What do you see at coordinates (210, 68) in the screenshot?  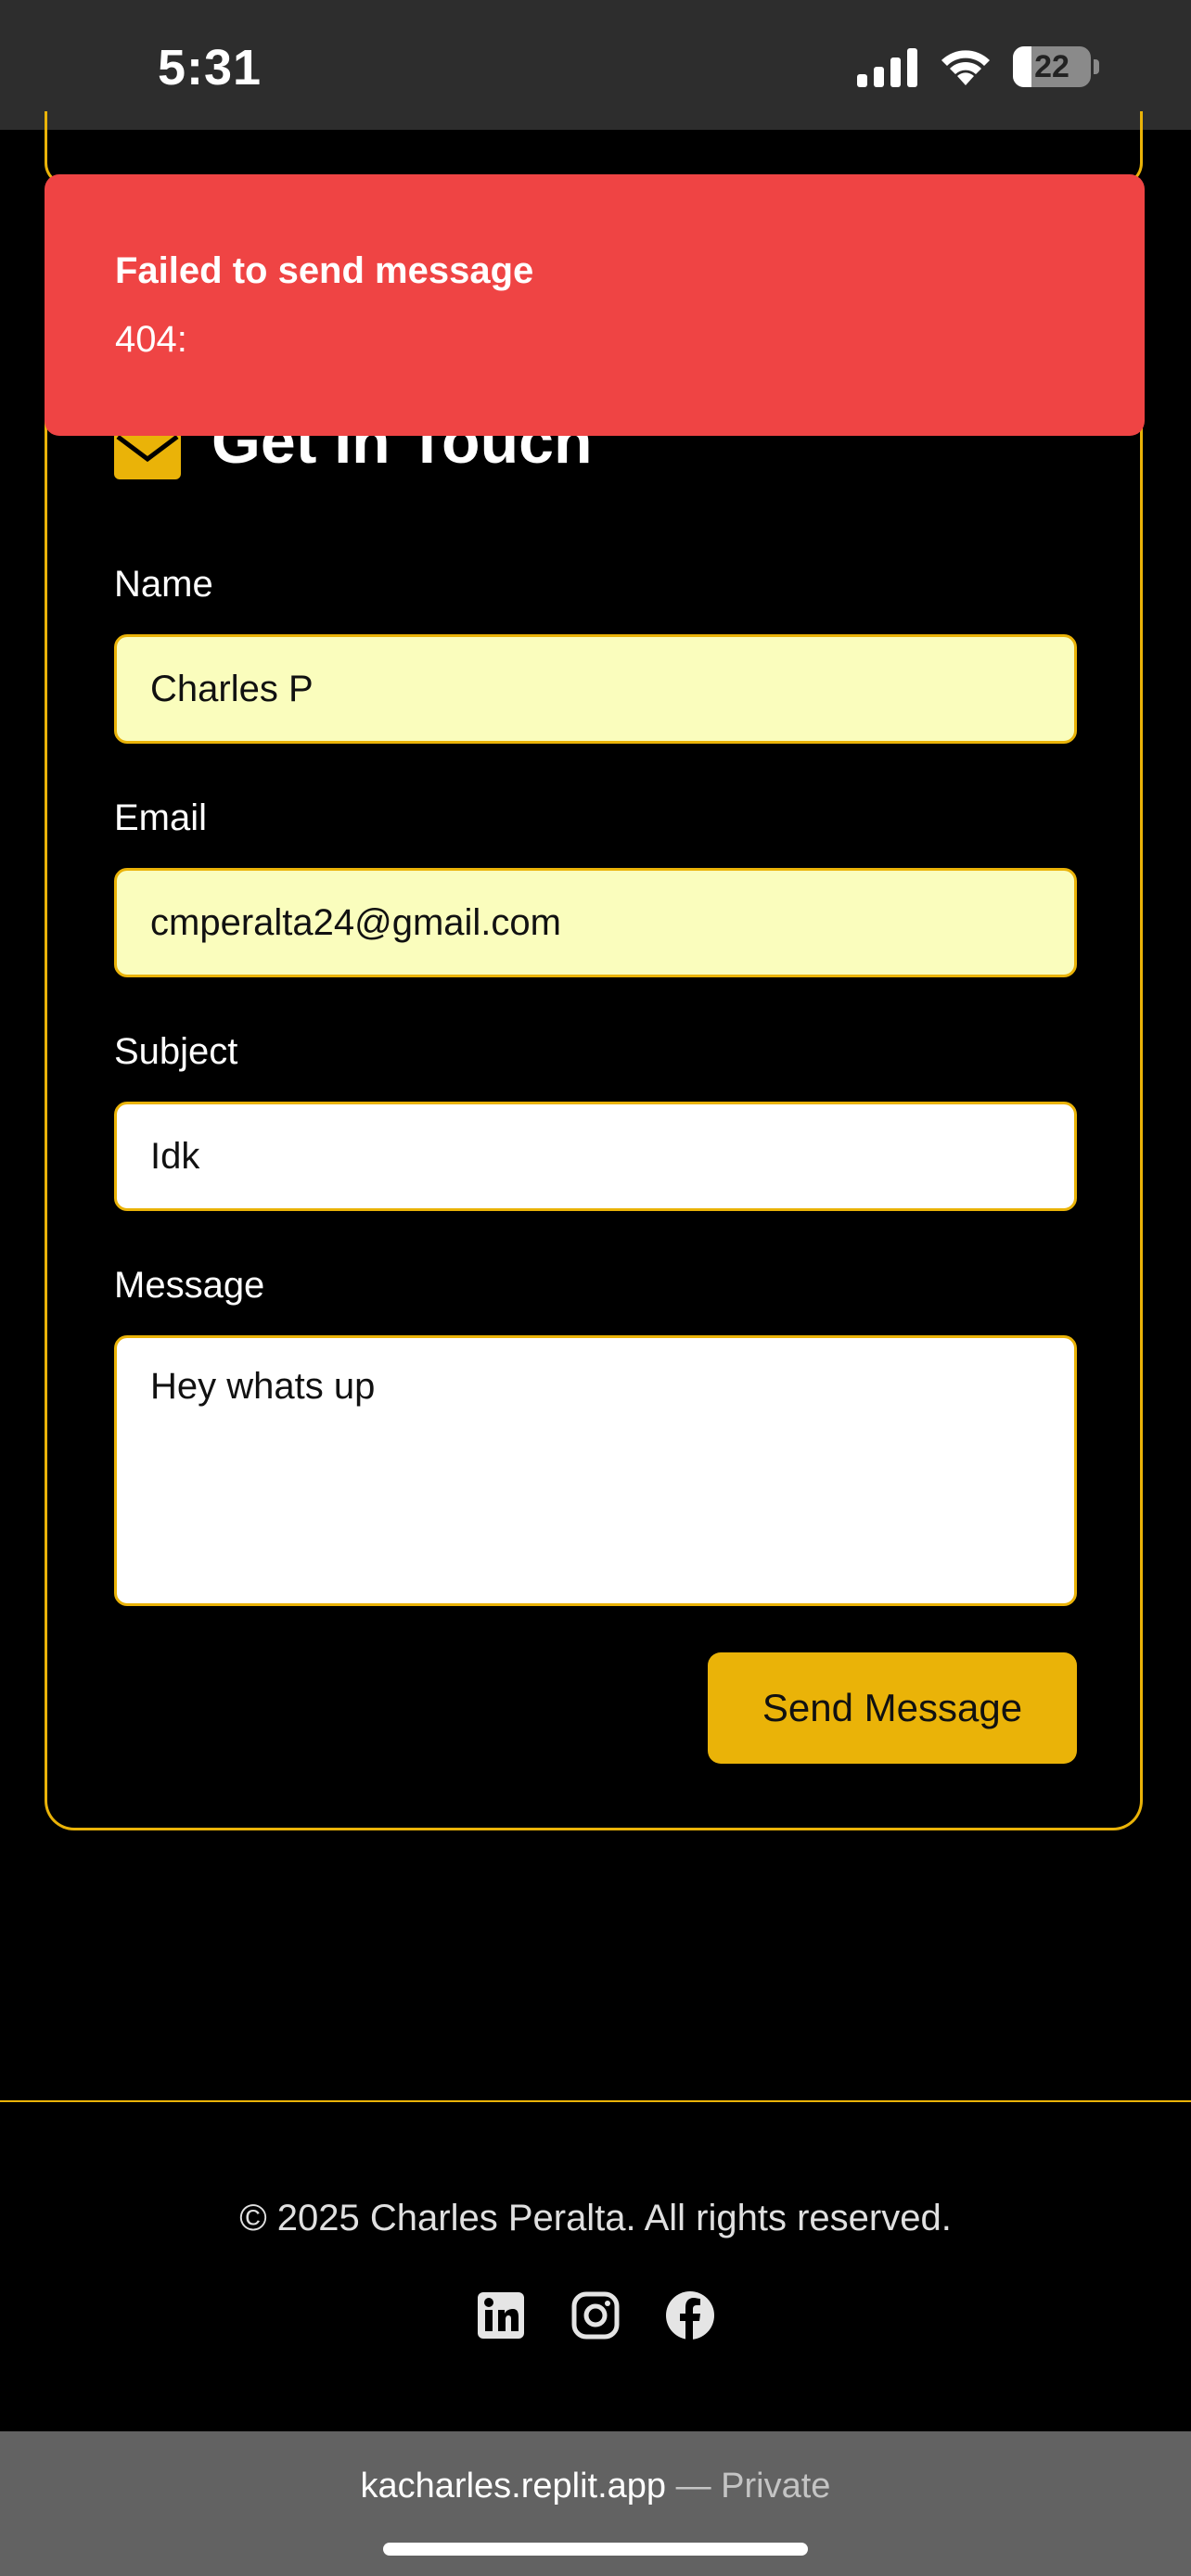 I see `status-time: 5:31` at bounding box center [210, 68].